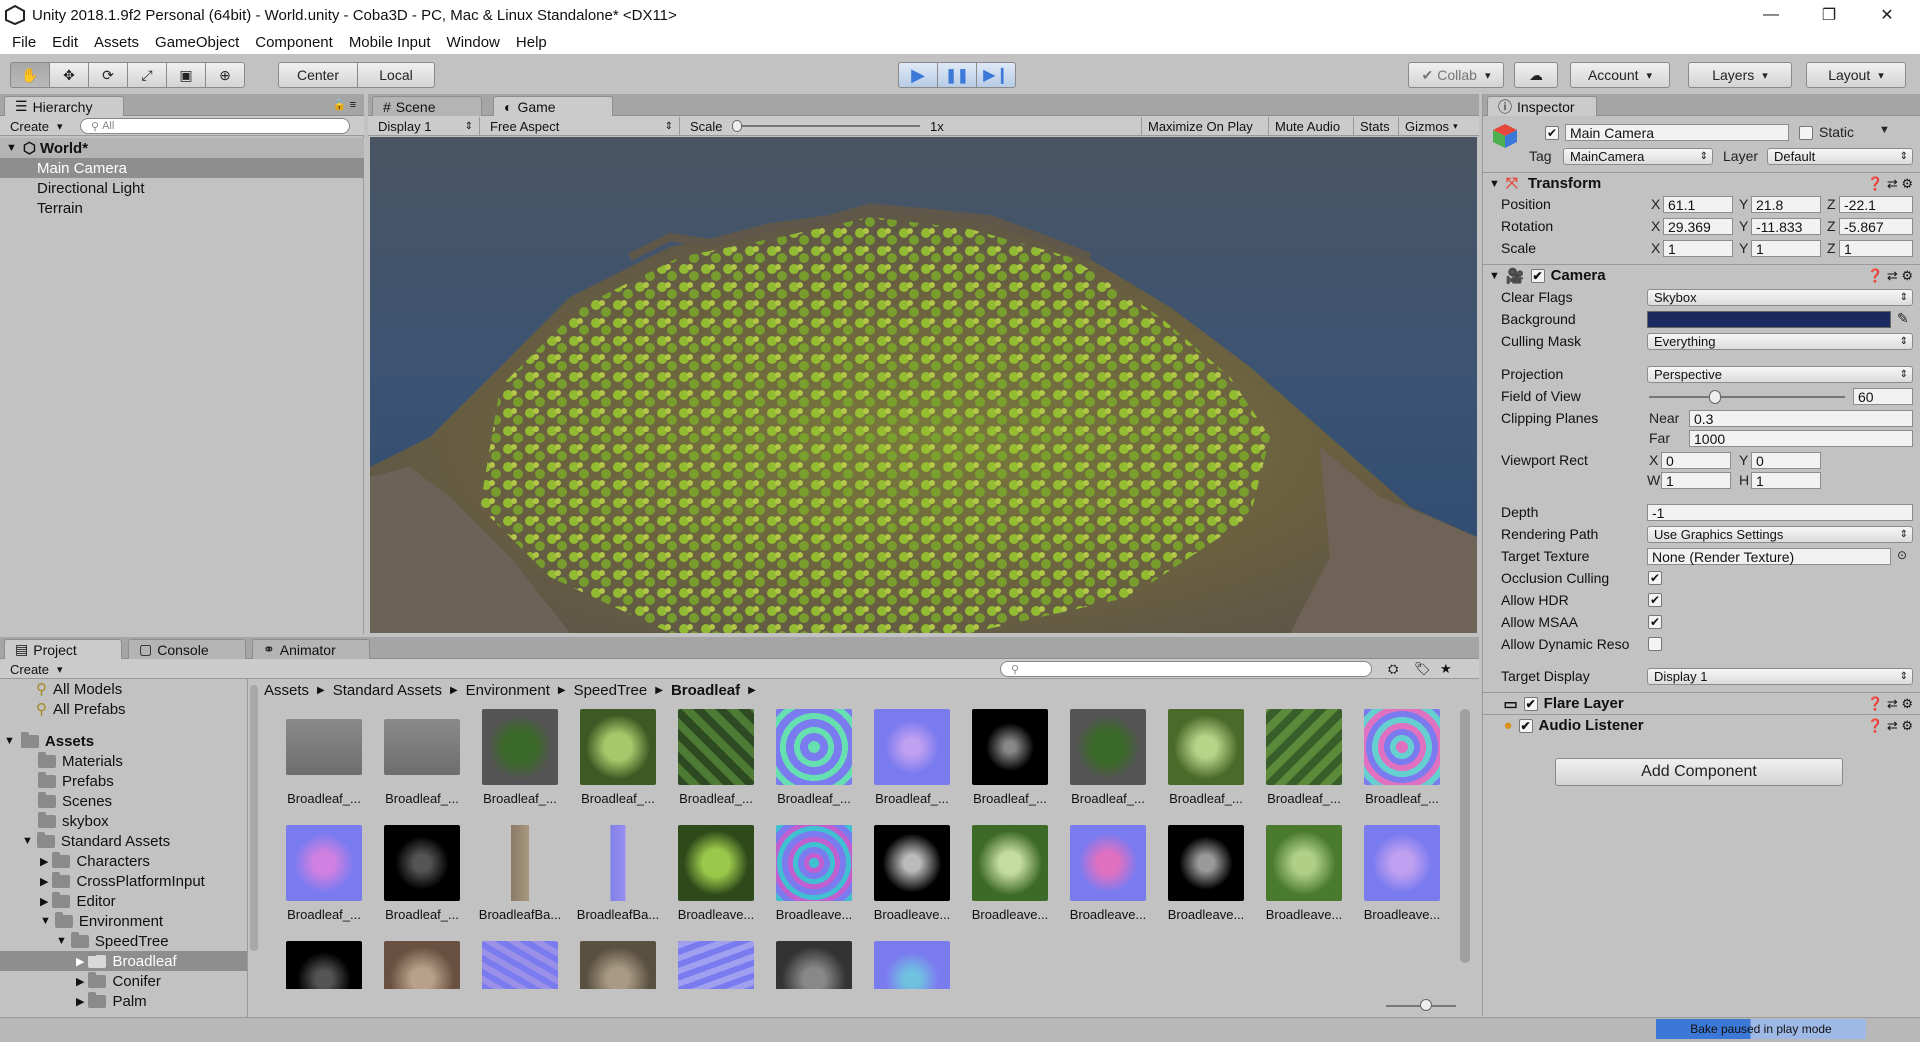 This screenshot has height=1042, width=1920. Describe the element at coordinates (122, 881) in the screenshot. I see `tree-crossplatforminput: ▶ CrossPlatformInput` at that location.